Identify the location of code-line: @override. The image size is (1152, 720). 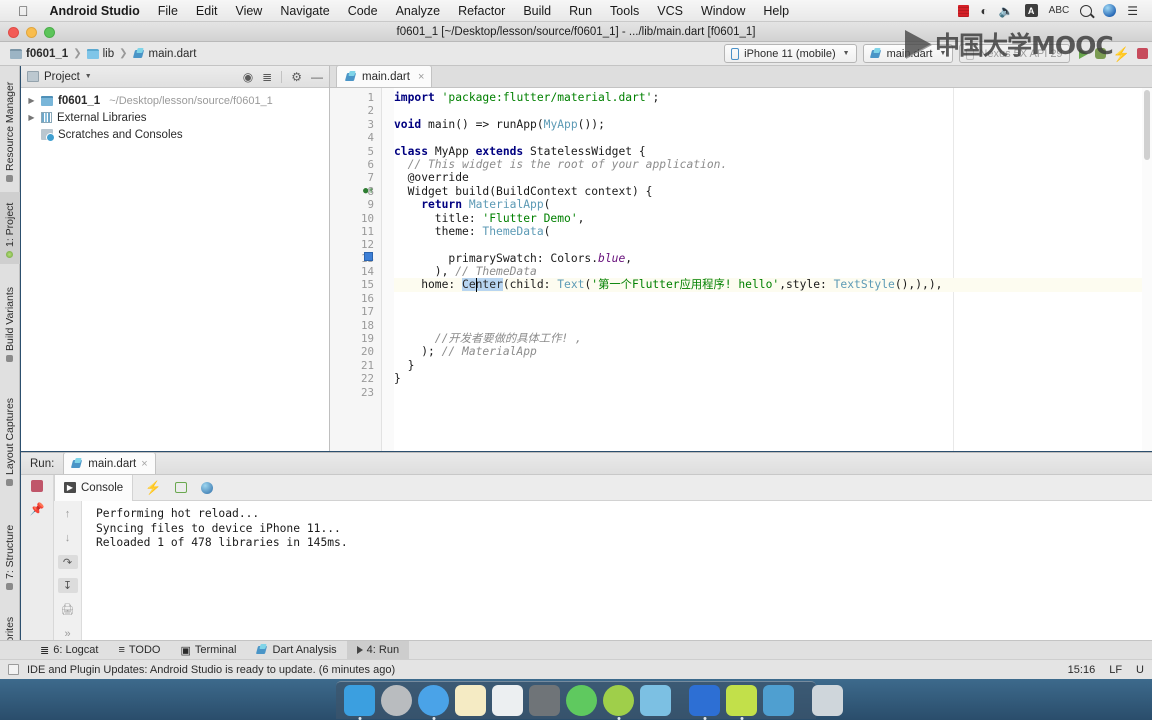
(773, 177).